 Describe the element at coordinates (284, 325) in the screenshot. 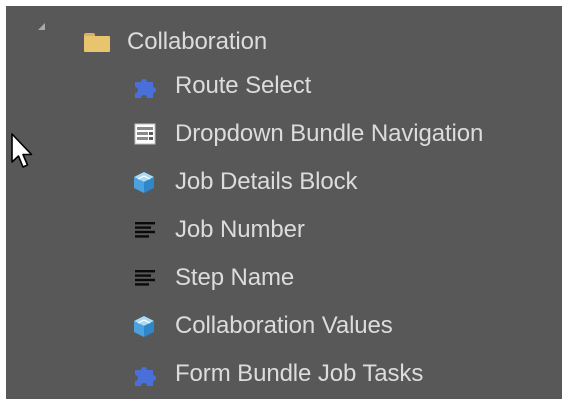

I see `tree-item-label: Collaboration Values` at that location.